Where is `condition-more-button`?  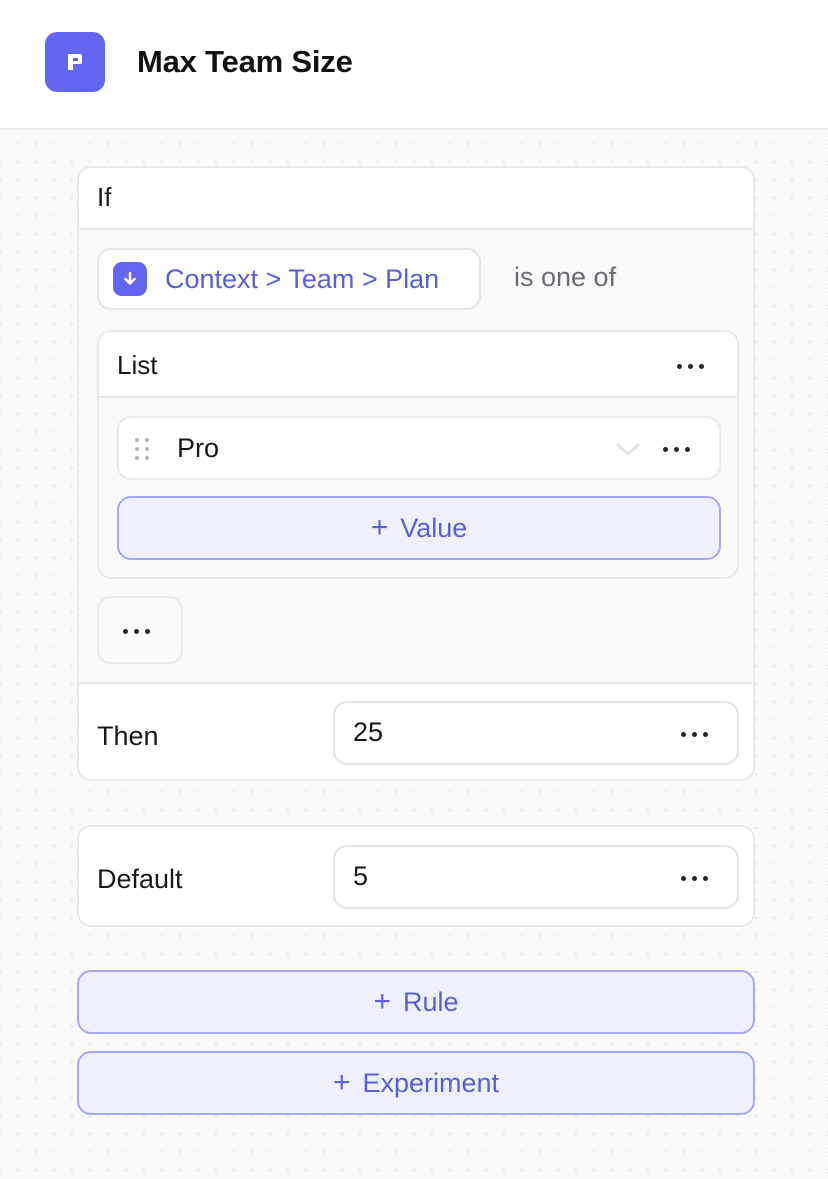
condition-more-button is located at coordinates (140, 630).